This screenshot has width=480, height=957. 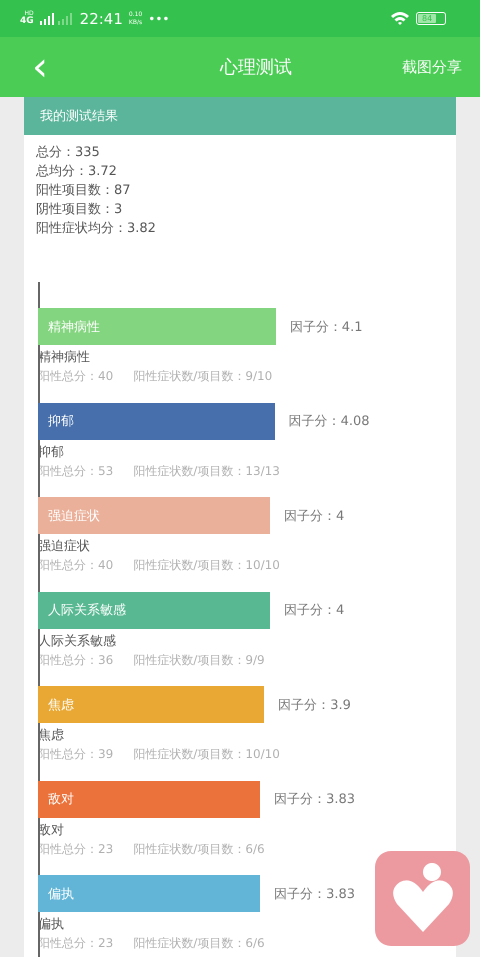 What do you see at coordinates (329, 421) in the screenshot?
I see `factor-score: 因子分：4.08` at bounding box center [329, 421].